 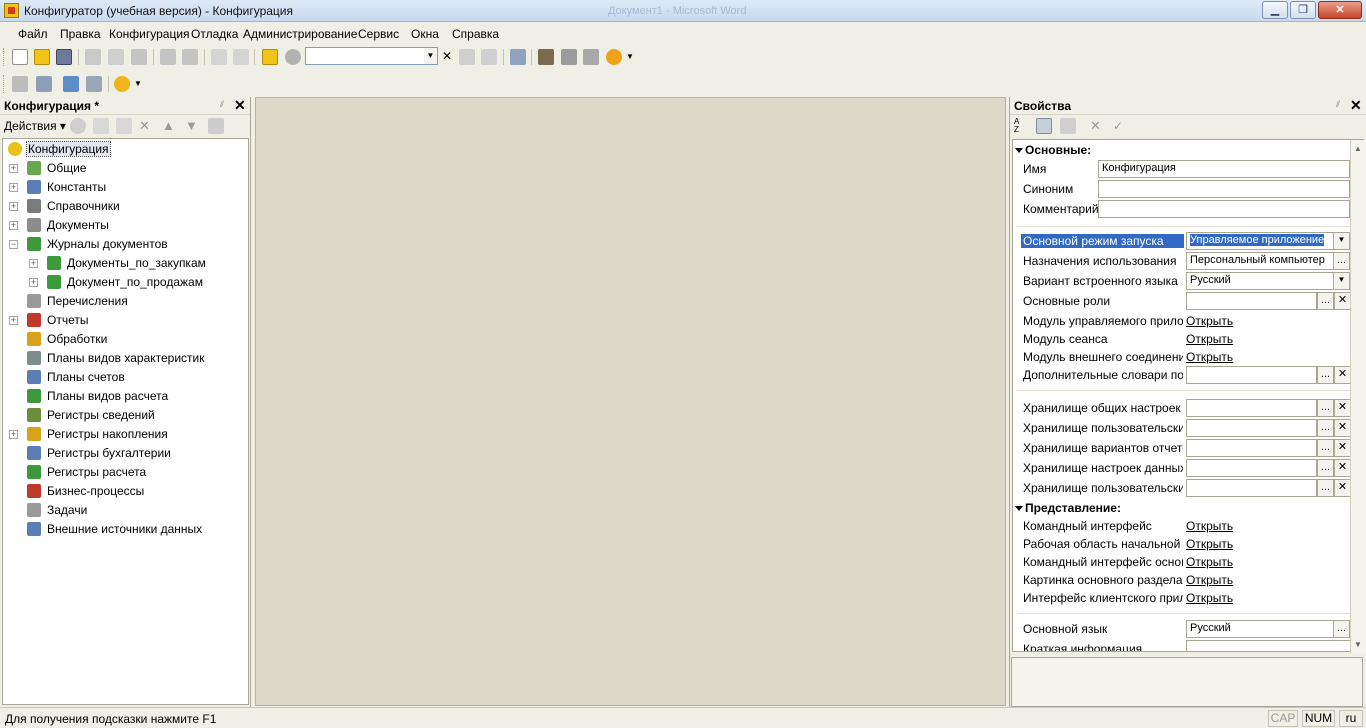 I want to click on tree-item: + Регистры накопления, so click(x=125, y=434).